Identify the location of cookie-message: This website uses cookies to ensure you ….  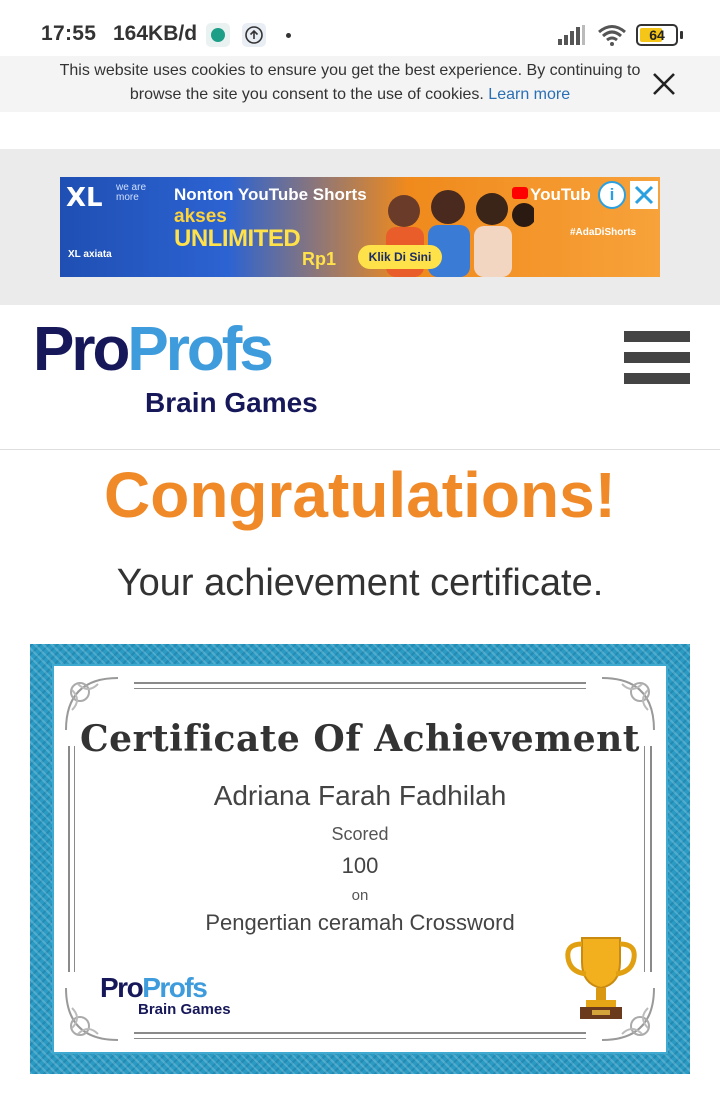
(350, 83).